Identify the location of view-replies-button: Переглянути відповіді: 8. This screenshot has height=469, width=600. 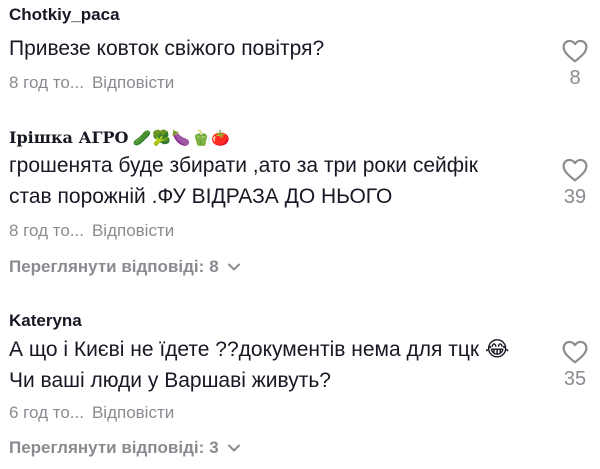
(125, 267).